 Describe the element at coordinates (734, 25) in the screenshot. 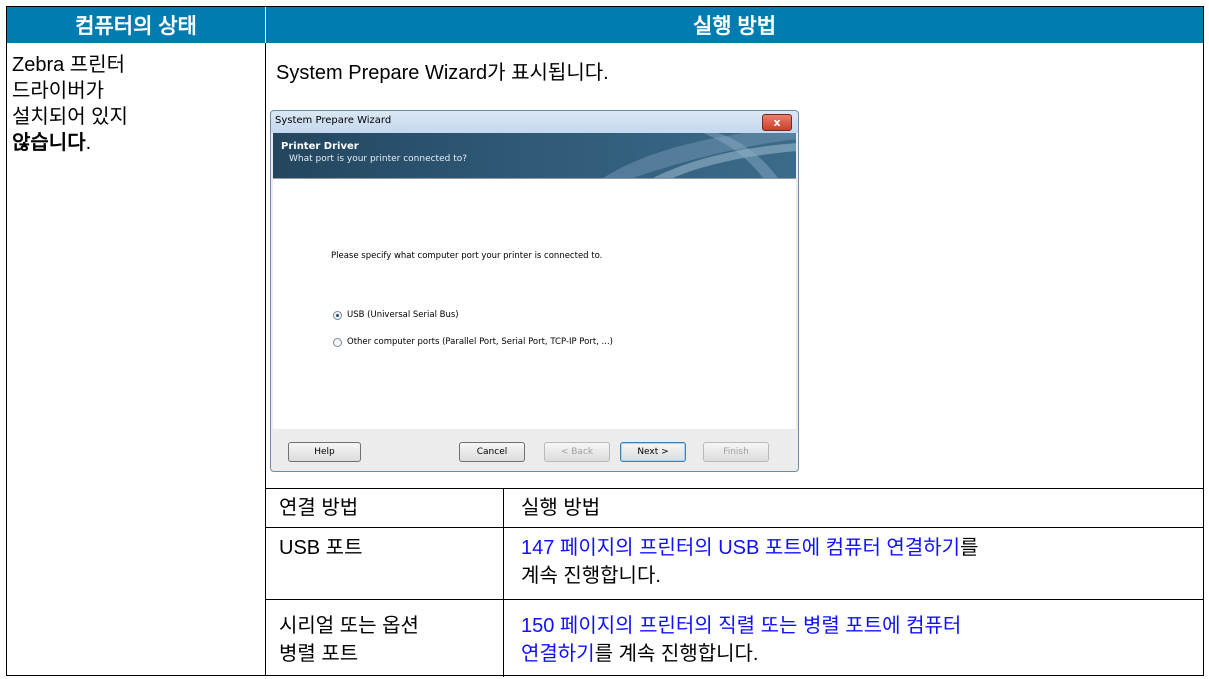

I see `header-action: 실행 방법` at that location.